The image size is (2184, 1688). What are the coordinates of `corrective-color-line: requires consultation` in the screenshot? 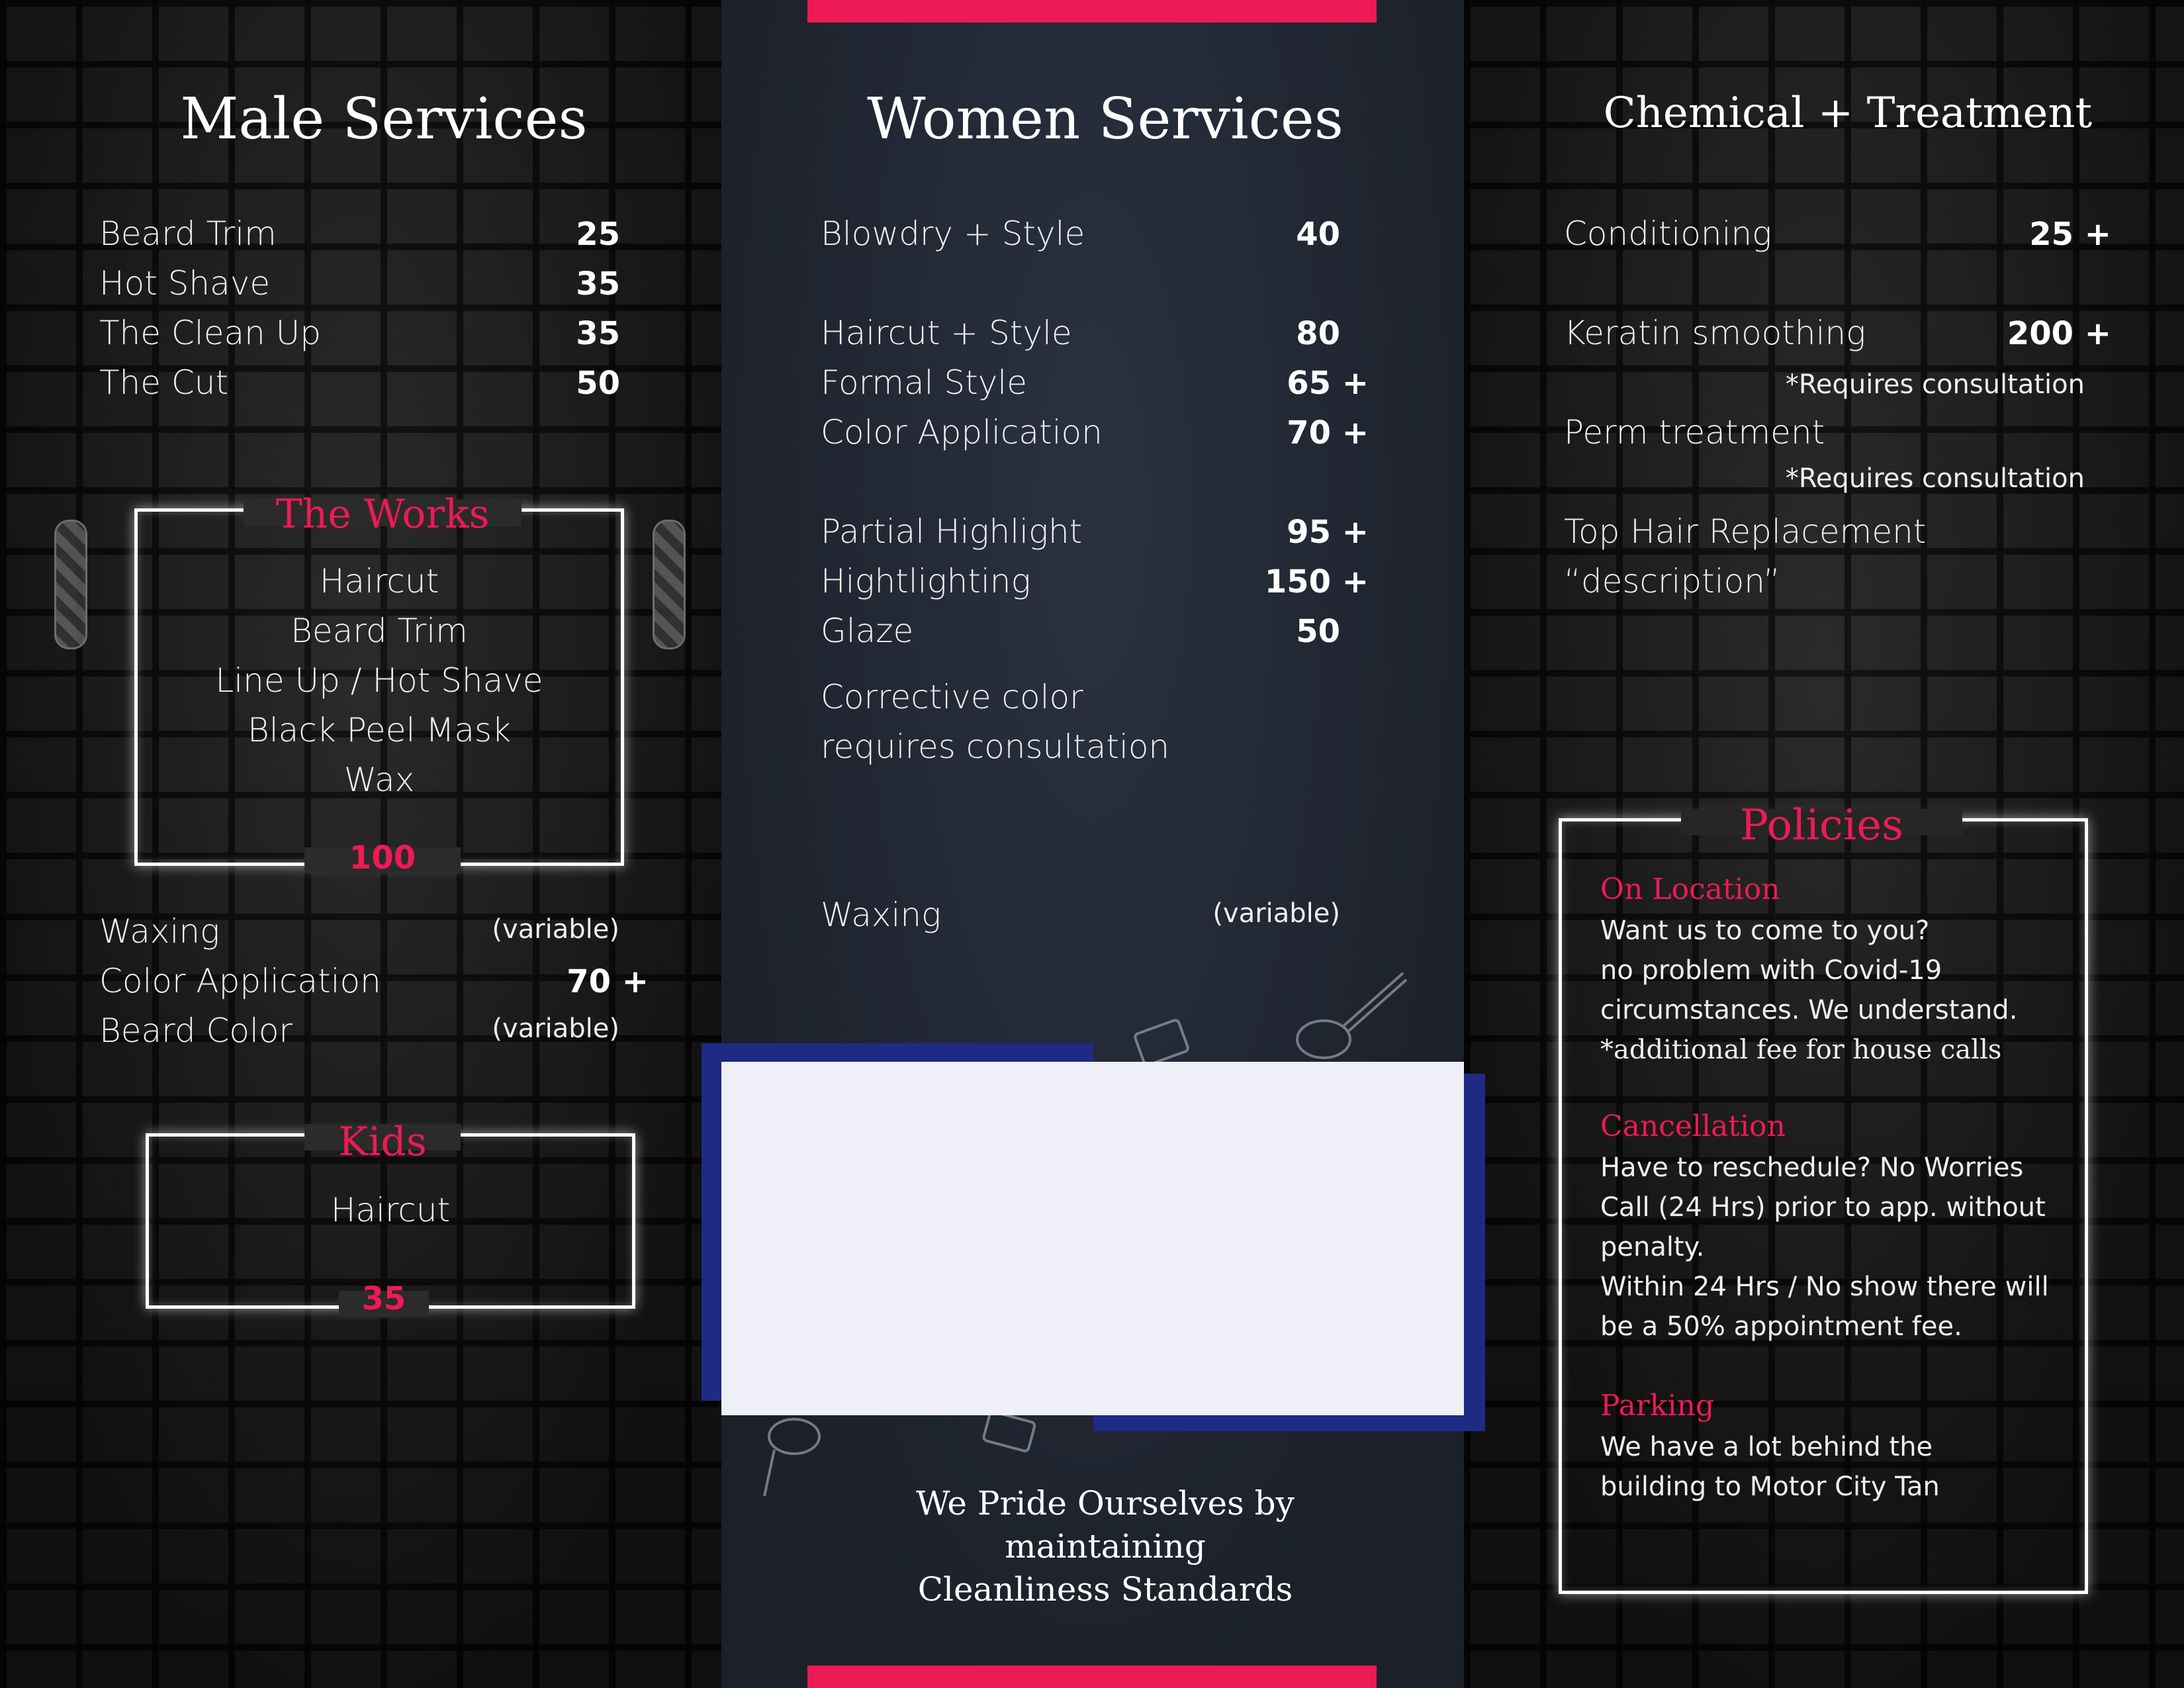 It's located at (995, 746).